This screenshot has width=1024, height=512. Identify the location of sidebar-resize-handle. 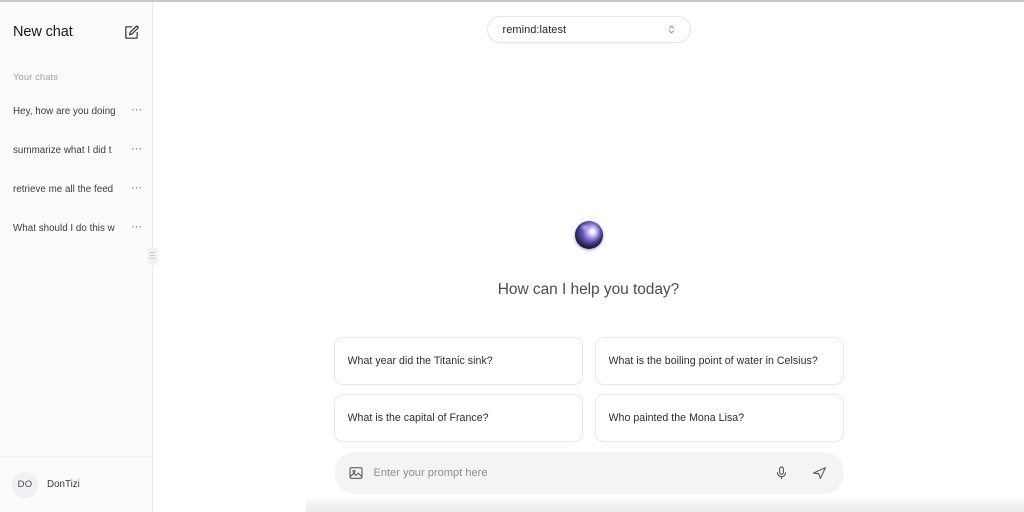
(152, 256).